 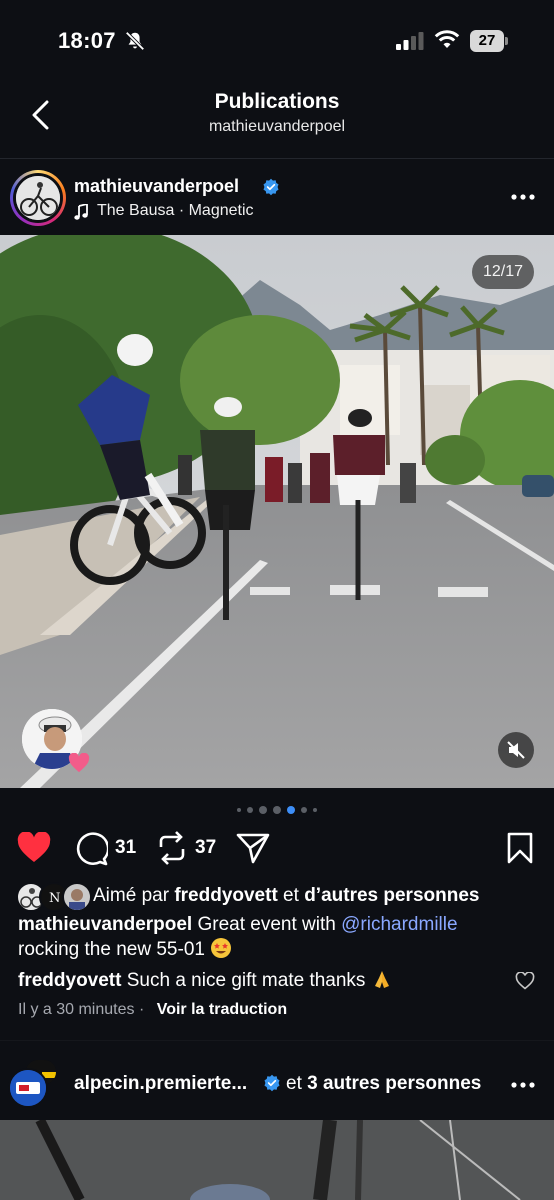 I want to click on battery-icon: 27, so click(x=489, y=41).